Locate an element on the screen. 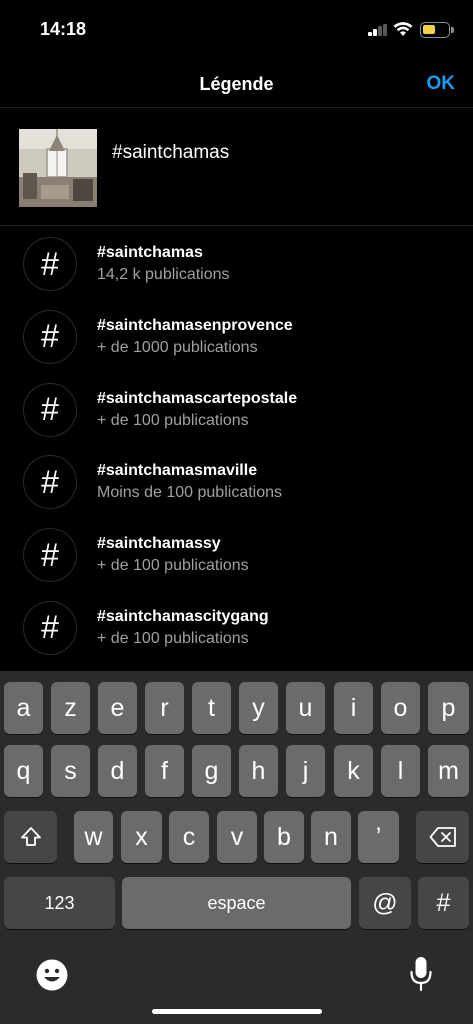  key-f: f is located at coordinates (164, 771).